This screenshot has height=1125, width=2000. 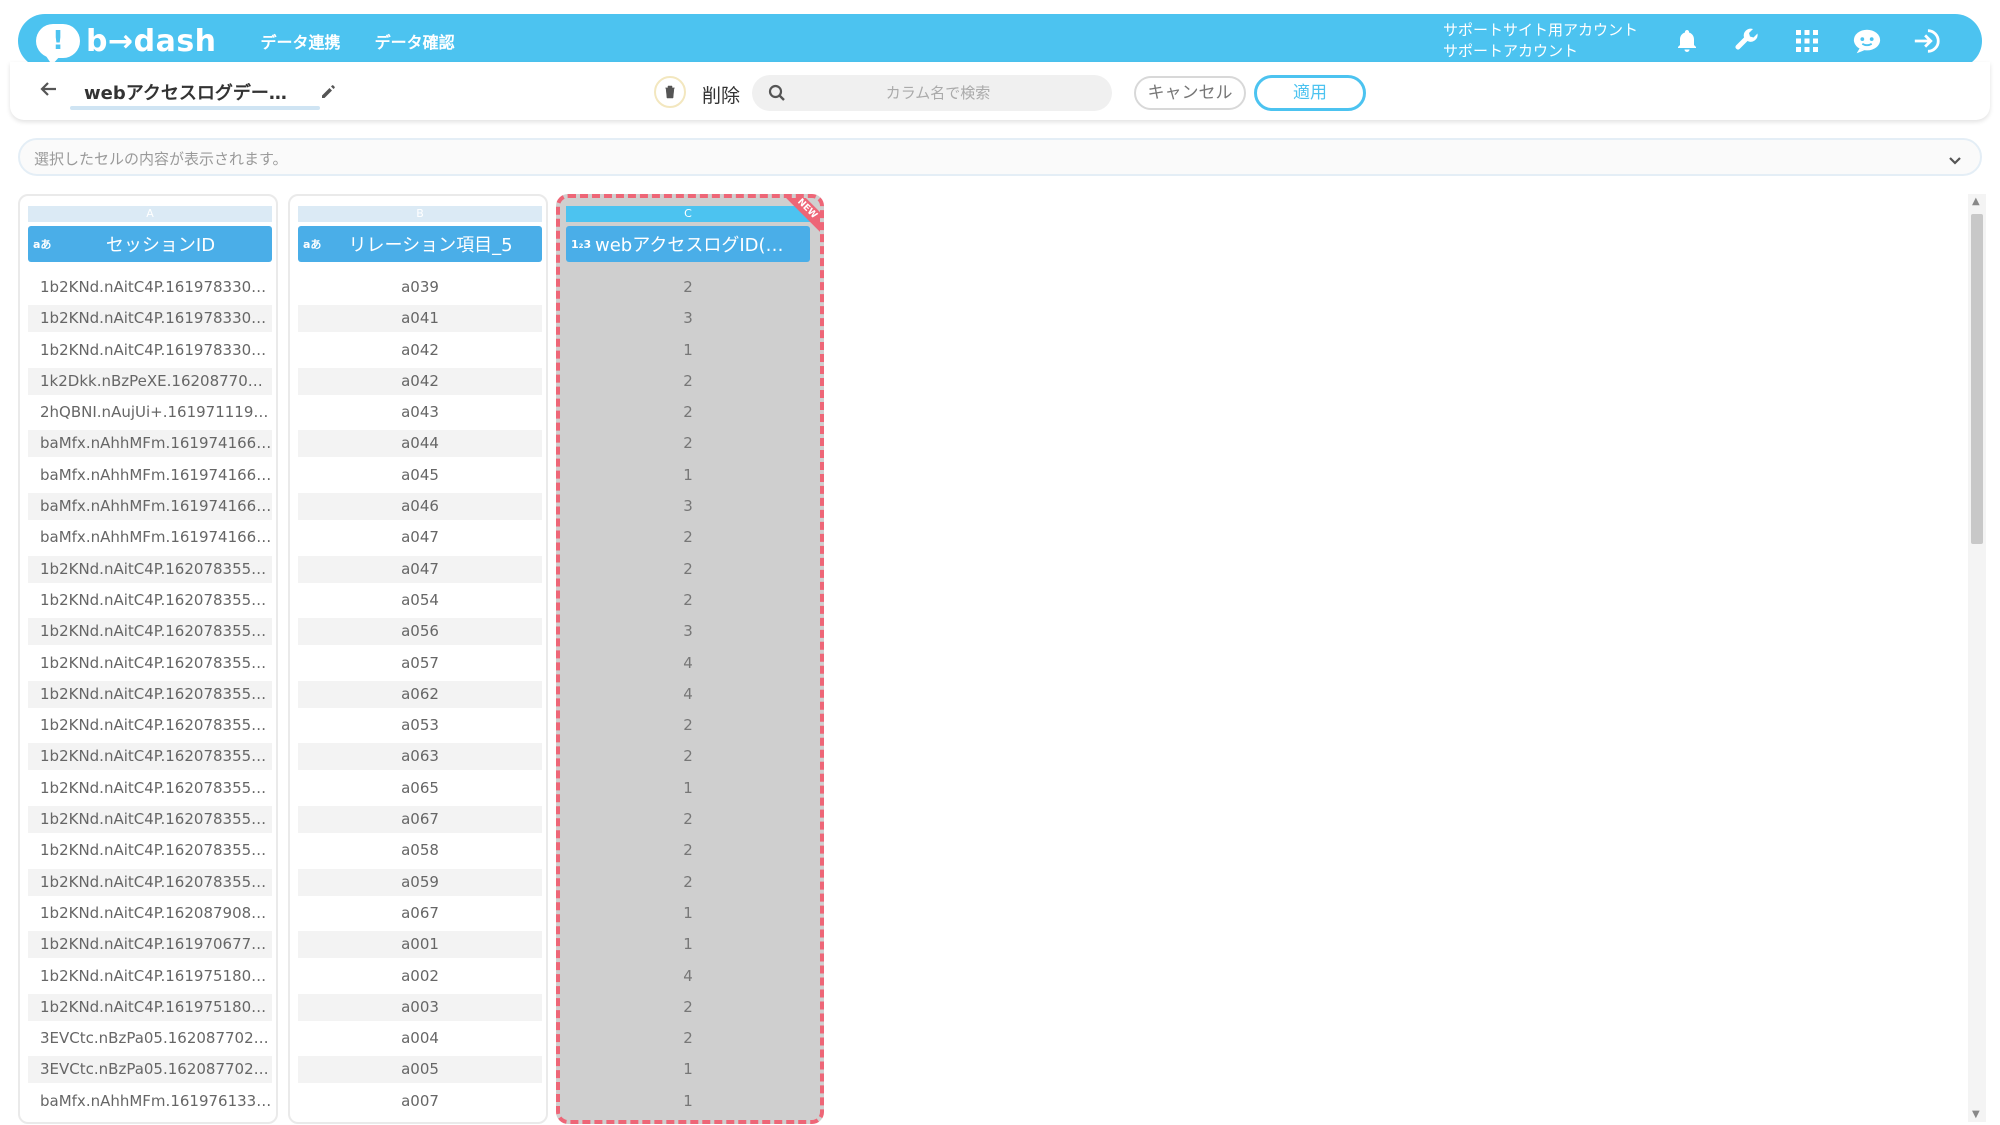 What do you see at coordinates (420, 632) in the screenshot?
I see `table-cell: a056` at bounding box center [420, 632].